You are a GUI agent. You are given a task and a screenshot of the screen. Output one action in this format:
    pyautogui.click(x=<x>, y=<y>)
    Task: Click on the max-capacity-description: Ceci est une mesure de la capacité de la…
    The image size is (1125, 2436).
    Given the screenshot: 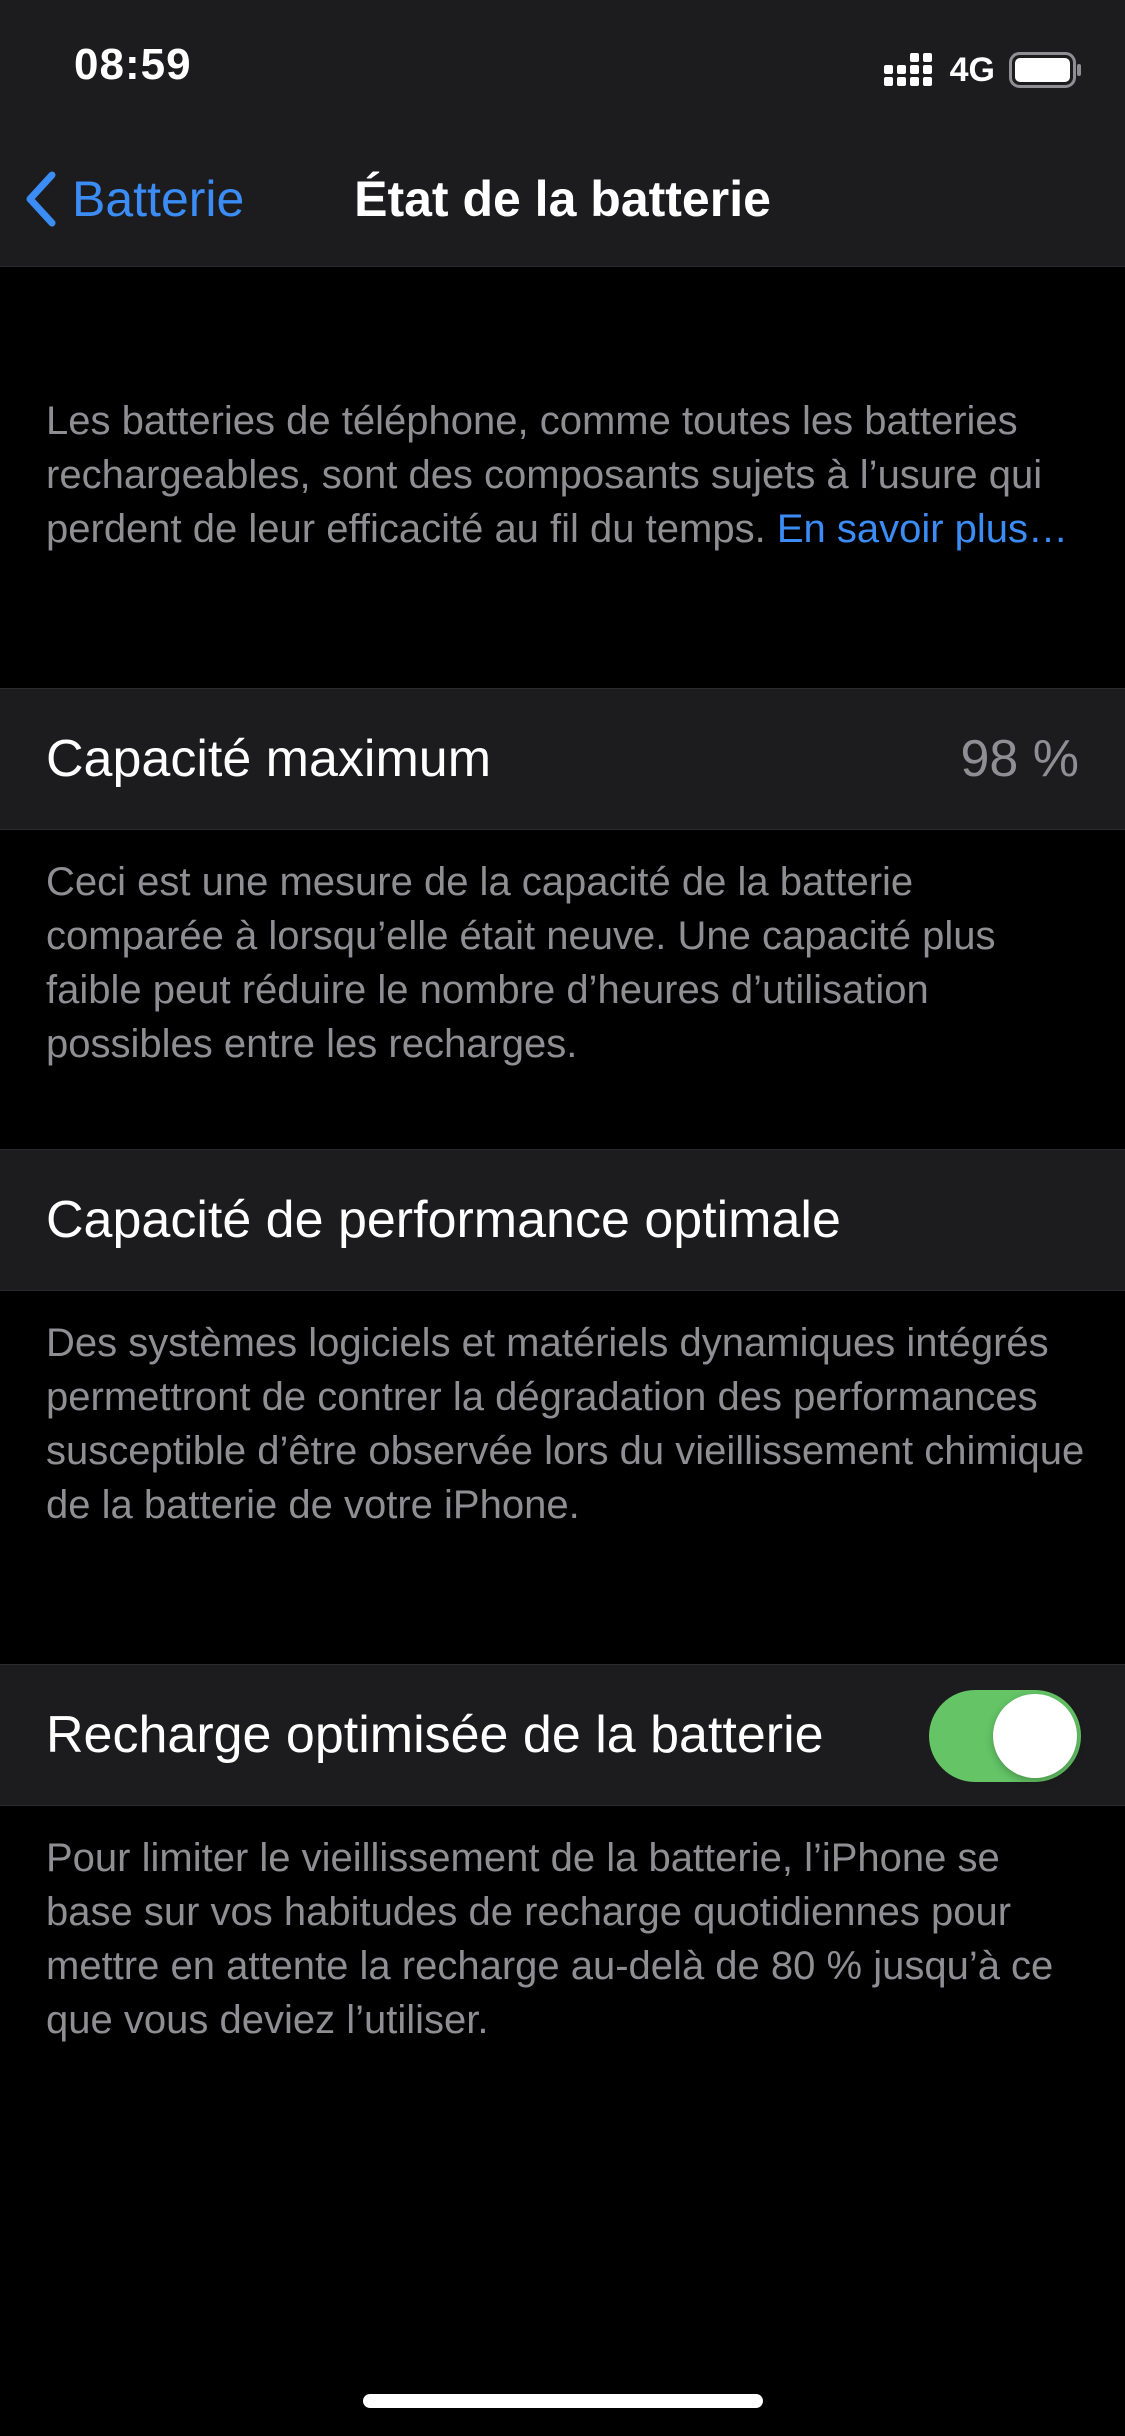 What is the action you would take?
    pyautogui.click(x=521, y=963)
    